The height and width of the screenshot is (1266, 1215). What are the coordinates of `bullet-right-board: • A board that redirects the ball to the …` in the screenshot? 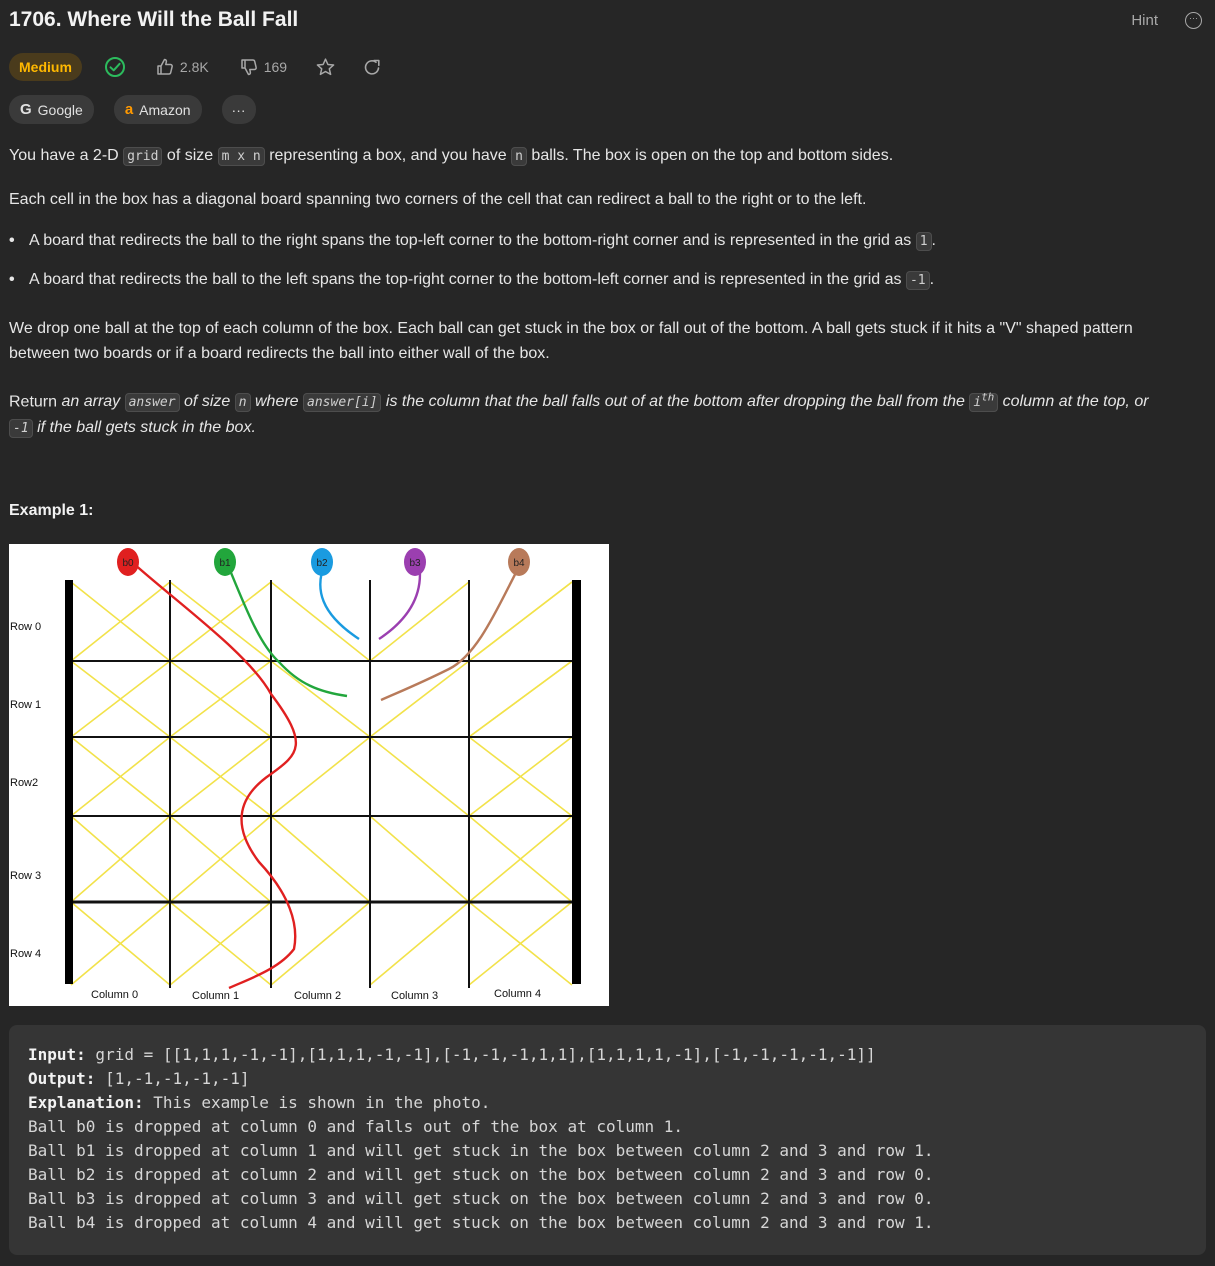 It's located at (472, 241).